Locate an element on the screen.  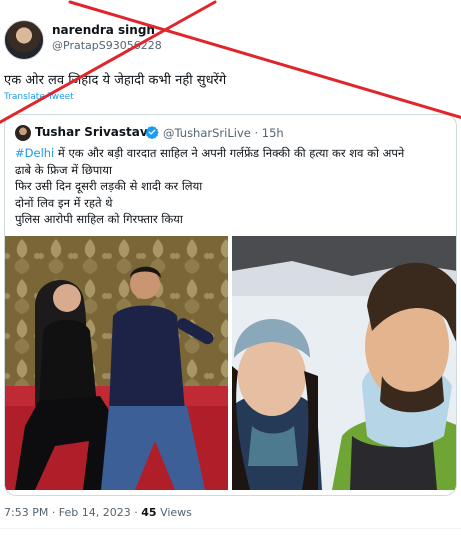
author-avatar is located at coordinates (24, 40).